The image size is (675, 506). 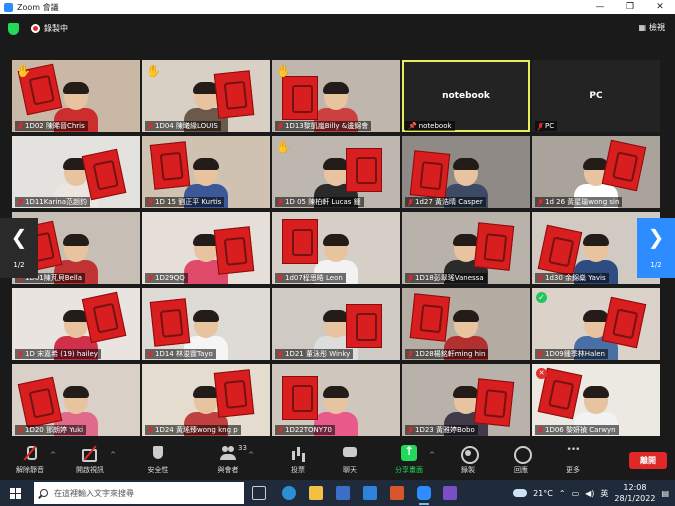 What do you see at coordinates (450, 493) in the screenshot?
I see `onenote-icon` at bounding box center [450, 493].